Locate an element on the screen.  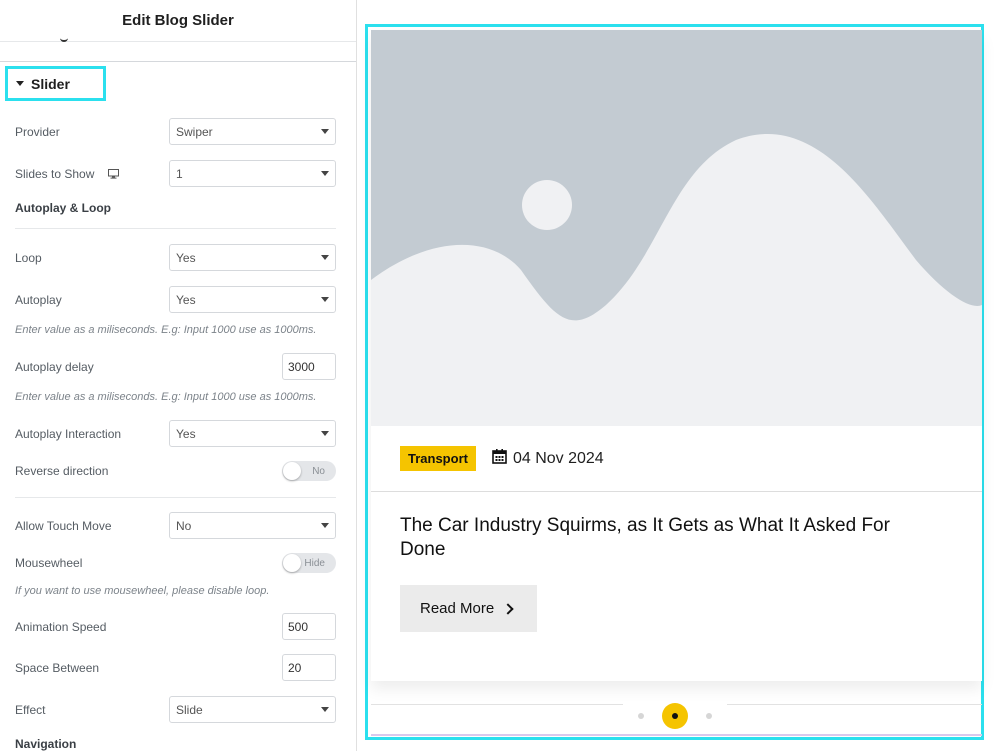
provider-label: Provider is located at coordinates (37, 131).